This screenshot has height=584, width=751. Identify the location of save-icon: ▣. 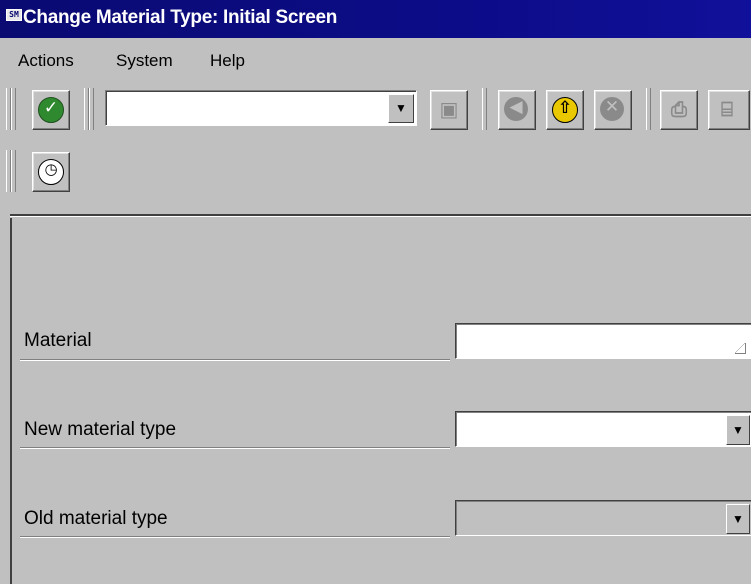
(449, 109).